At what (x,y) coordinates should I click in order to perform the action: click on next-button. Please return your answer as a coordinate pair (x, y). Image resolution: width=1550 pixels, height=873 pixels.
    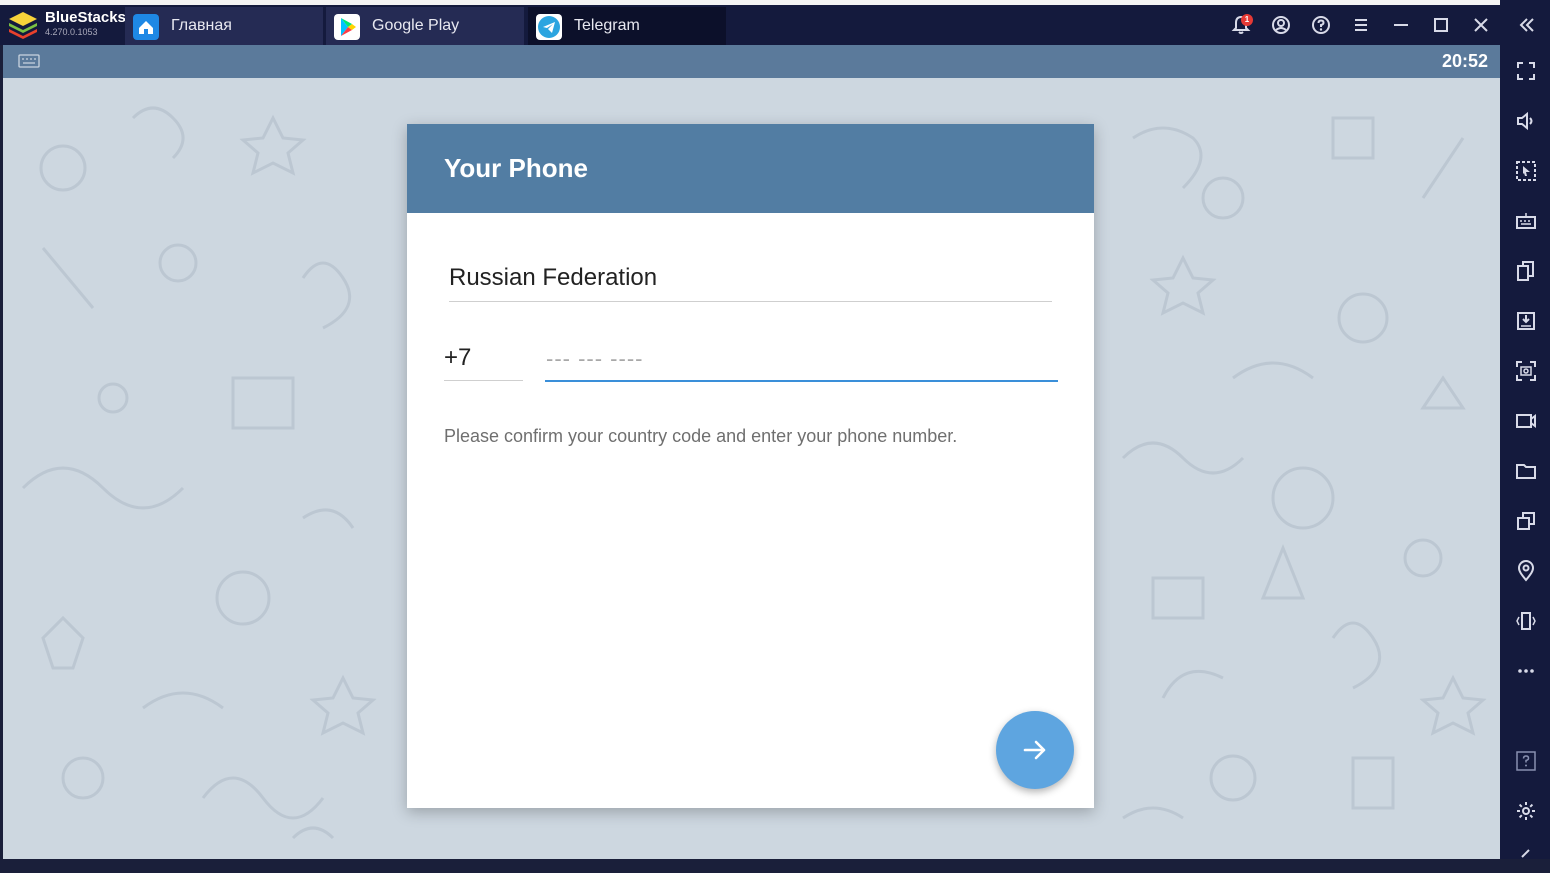
    Looking at the image, I should click on (1035, 750).